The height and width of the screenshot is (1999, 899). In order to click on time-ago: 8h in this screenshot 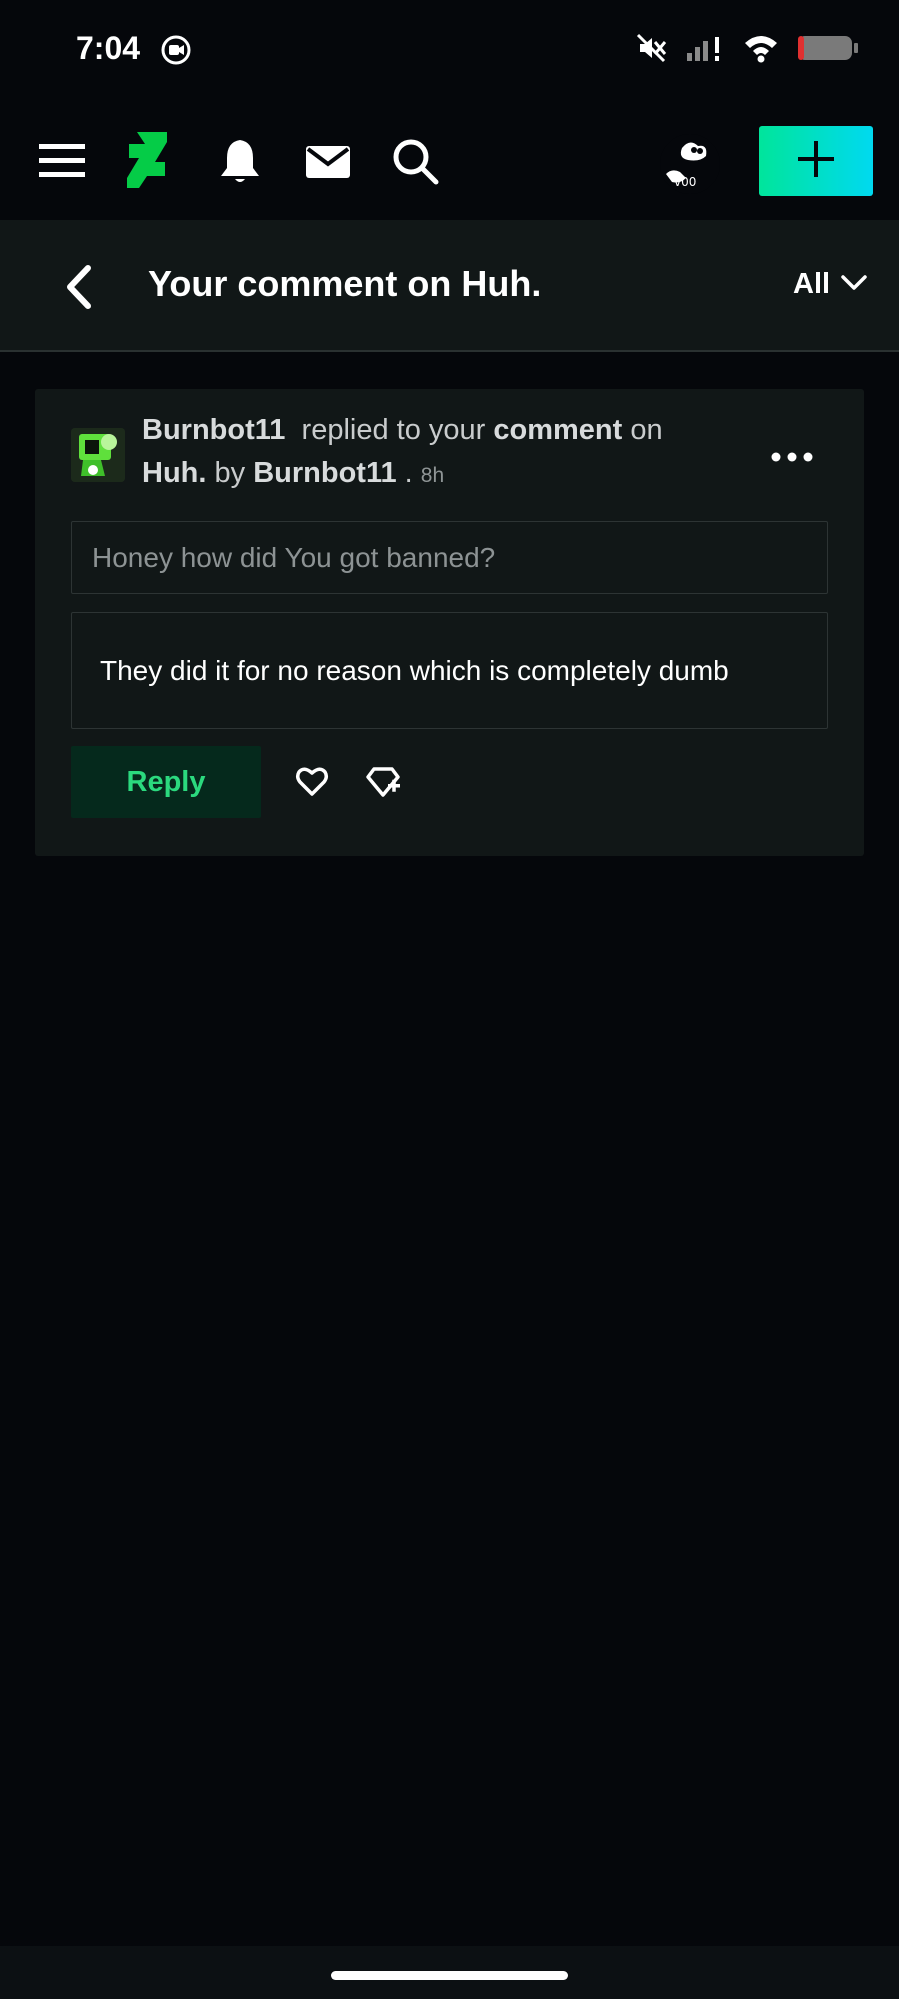, I will do `click(432, 475)`.